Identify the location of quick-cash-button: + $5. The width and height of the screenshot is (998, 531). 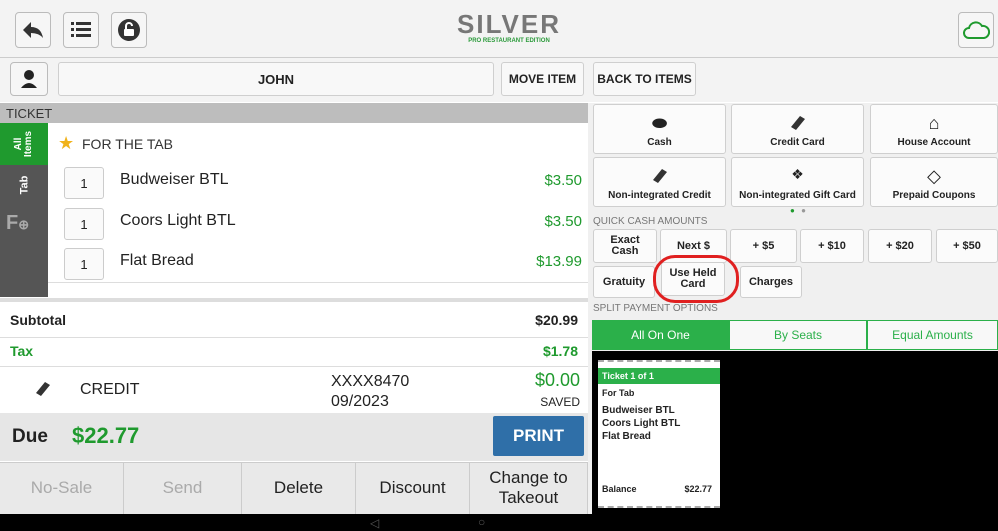
(763, 246).